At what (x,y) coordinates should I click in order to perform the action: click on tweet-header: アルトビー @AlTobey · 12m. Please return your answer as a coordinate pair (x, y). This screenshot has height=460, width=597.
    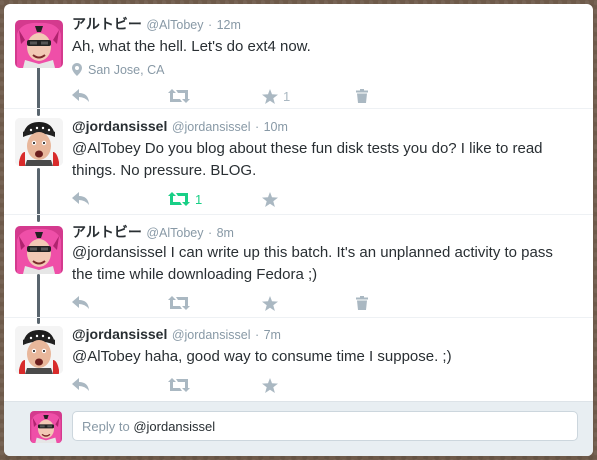
    Looking at the image, I should click on (156, 24).